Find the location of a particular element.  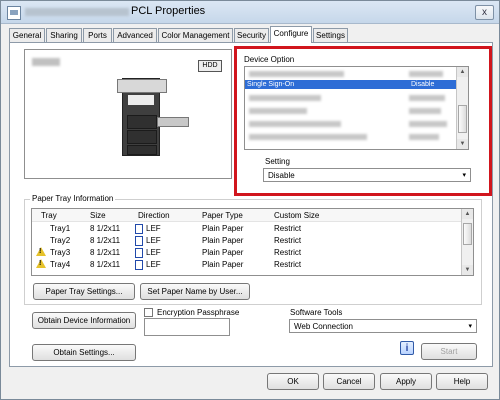

tab-security: Security is located at coordinates (251, 35).